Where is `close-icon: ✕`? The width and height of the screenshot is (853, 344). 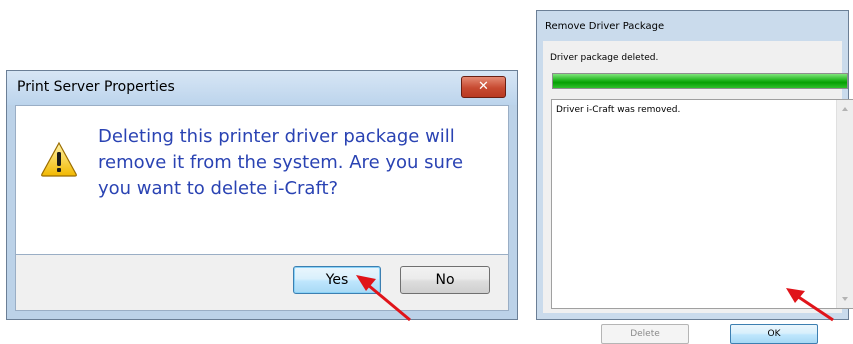
close-icon: ✕ is located at coordinates (483, 86).